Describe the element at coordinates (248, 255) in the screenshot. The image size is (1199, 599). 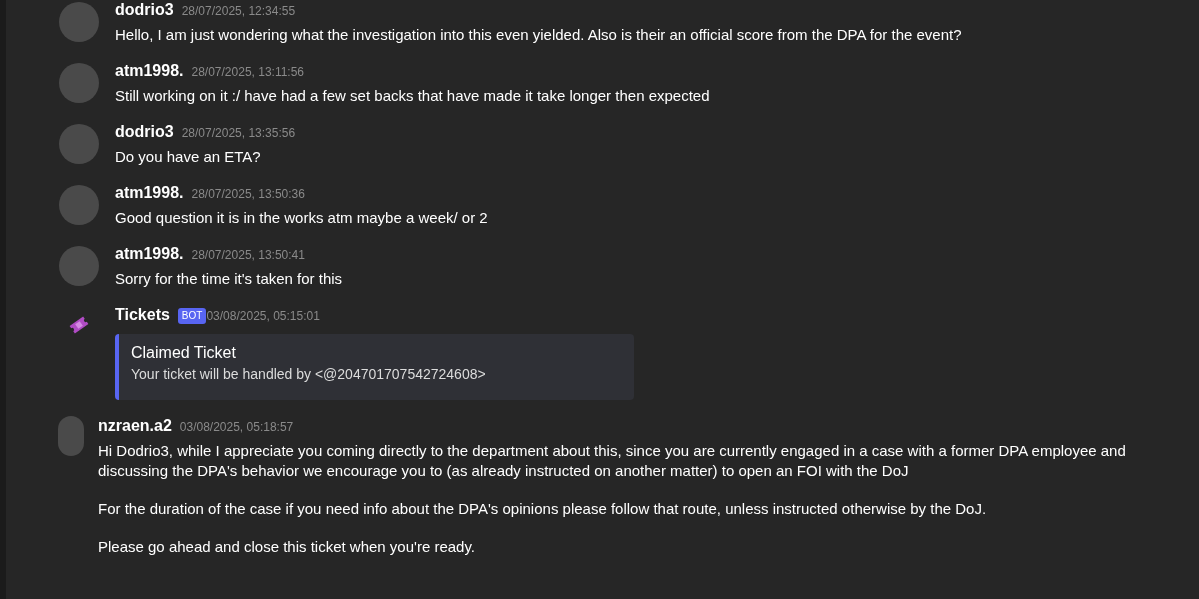
I see `timestamp: 28/07/2025, 13:50:41` at that location.